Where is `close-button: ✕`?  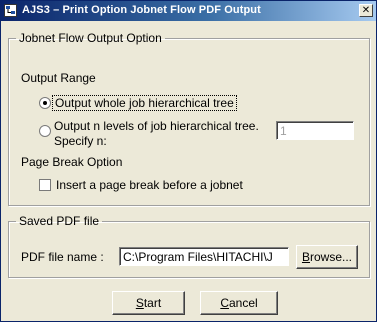
close-button: ✕ is located at coordinates (366, 10).